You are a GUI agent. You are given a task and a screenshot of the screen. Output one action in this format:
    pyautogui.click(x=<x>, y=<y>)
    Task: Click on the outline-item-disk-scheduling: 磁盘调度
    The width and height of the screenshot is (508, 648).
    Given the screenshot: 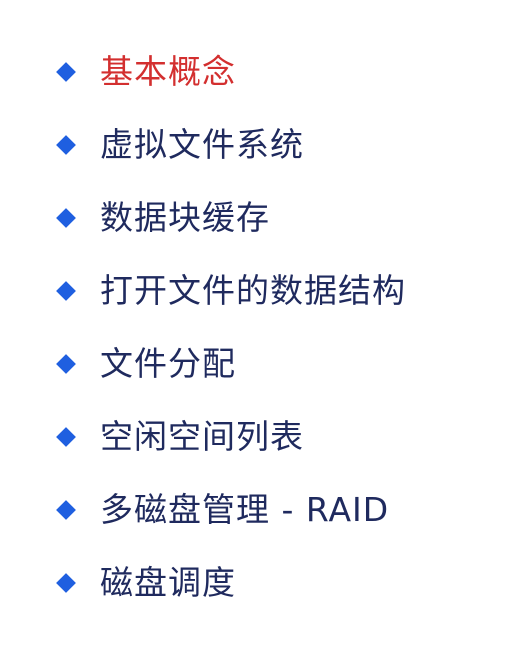 What is the action you would take?
    pyautogui.click(x=231, y=583)
    